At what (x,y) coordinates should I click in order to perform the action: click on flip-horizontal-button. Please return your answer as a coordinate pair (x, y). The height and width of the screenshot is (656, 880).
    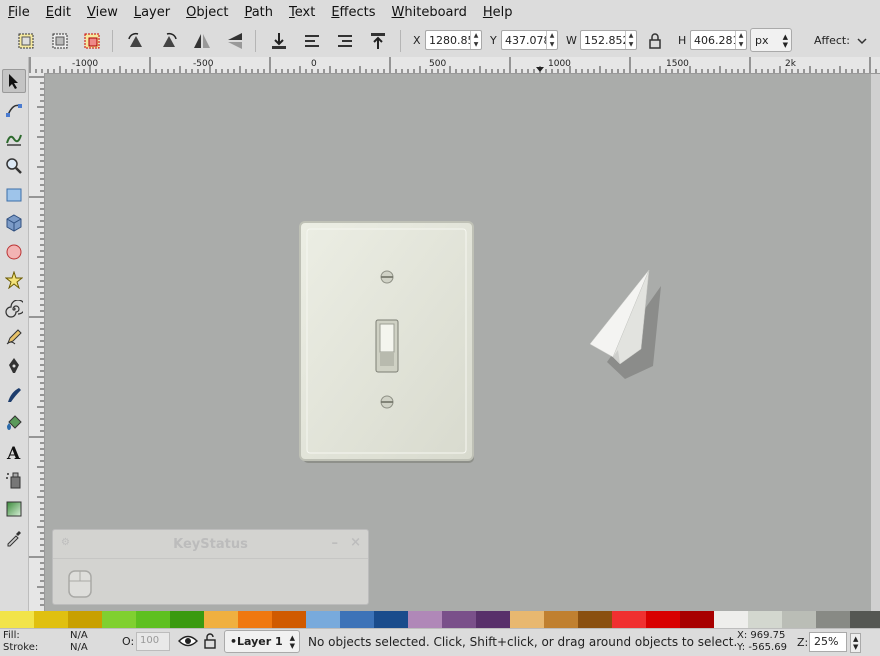
    Looking at the image, I should click on (202, 41).